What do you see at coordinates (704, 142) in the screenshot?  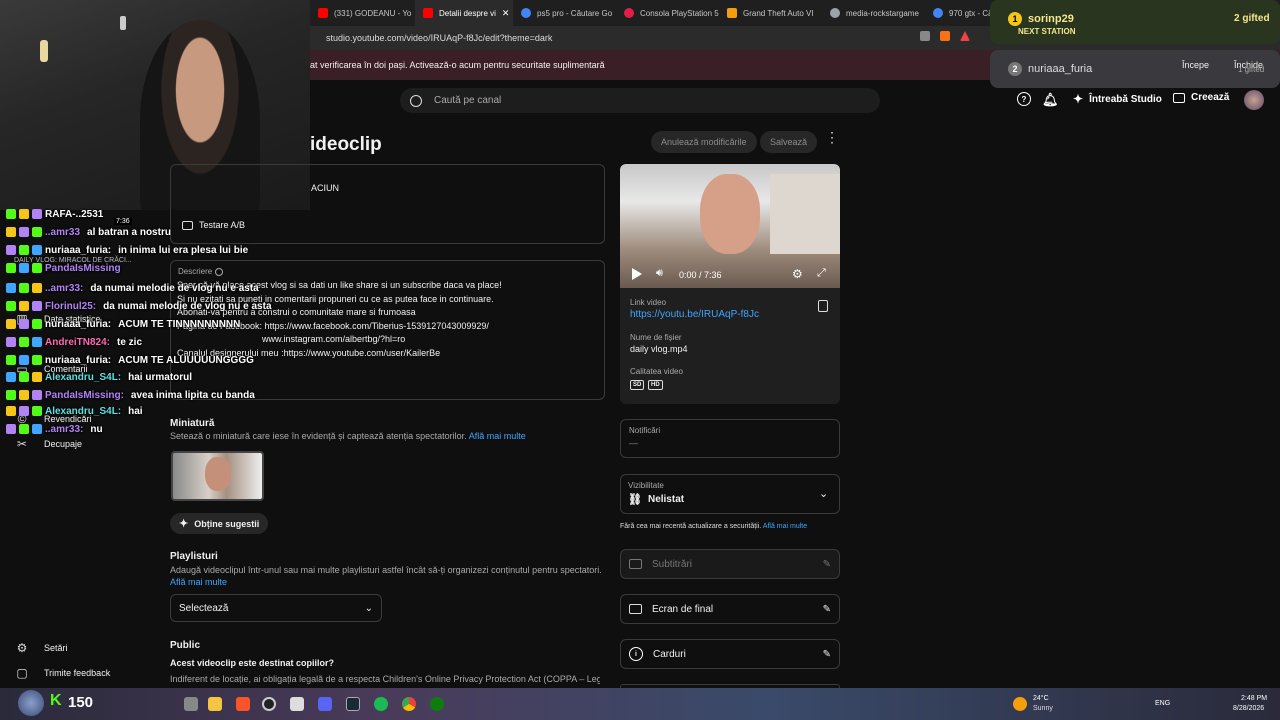 I see `undo-changes-button: Anulează modificările` at bounding box center [704, 142].